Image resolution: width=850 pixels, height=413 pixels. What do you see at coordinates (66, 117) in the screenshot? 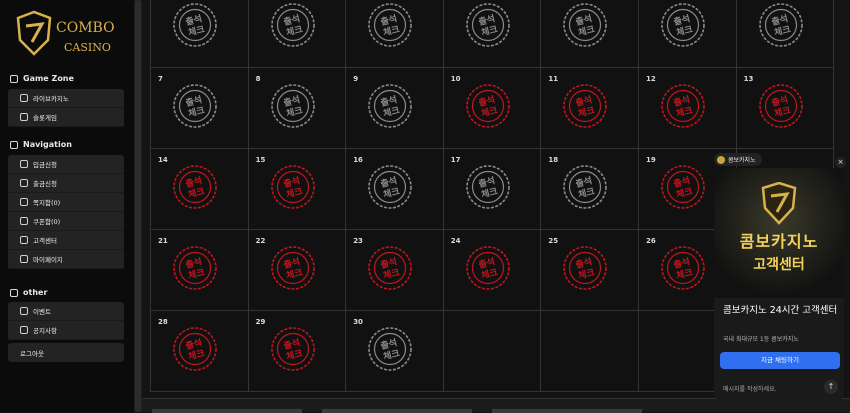
I see `sidebar-item-slot-game: 슬롯게임` at bounding box center [66, 117].